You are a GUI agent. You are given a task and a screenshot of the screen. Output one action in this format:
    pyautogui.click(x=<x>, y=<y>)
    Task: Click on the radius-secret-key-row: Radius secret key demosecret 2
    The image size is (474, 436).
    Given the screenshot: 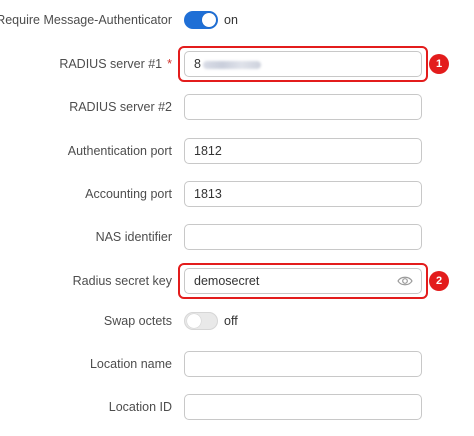 What is the action you would take?
    pyautogui.click(x=237, y=281)
    